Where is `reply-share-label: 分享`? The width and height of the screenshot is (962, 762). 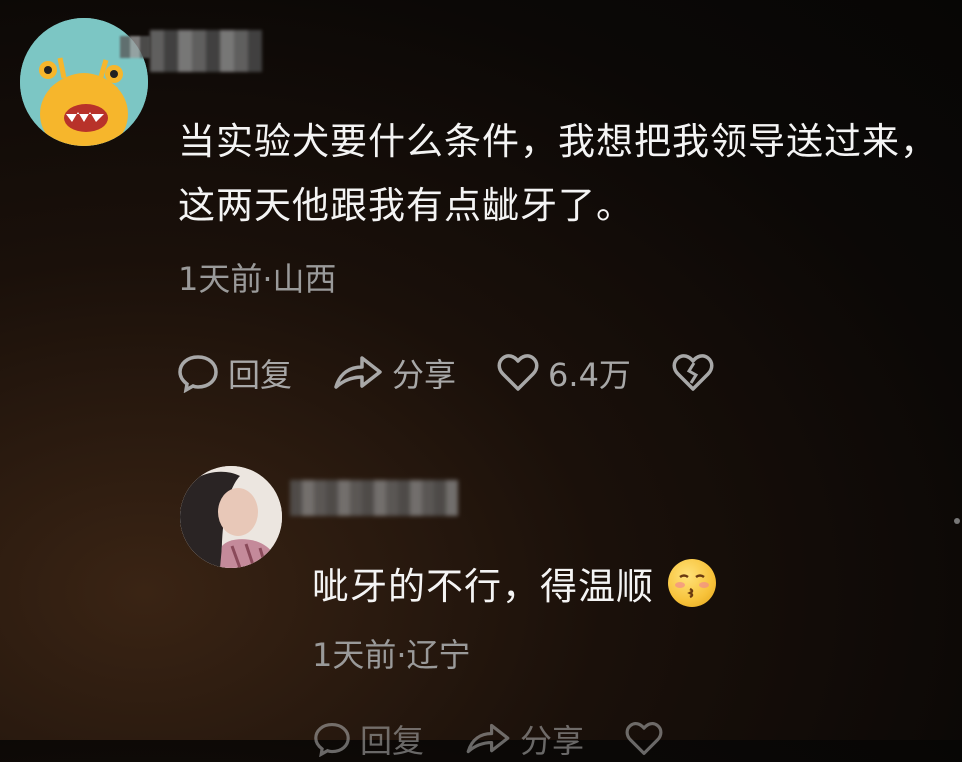
reply-share-label: 分享 is located at coordinates (552, 741).